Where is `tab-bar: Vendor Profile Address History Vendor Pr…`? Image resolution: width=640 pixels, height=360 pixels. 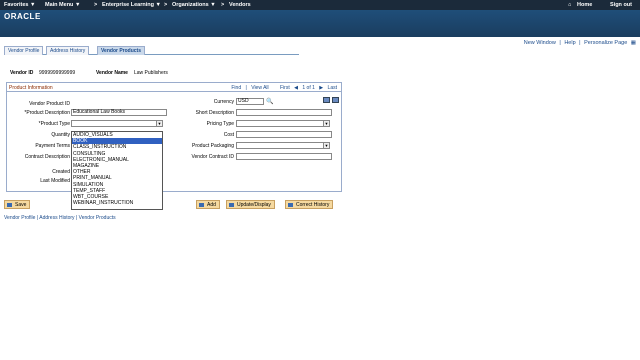 tab-bar: Vendor Profile Address History Vendor Pr… is located at coordinates (151, 50).